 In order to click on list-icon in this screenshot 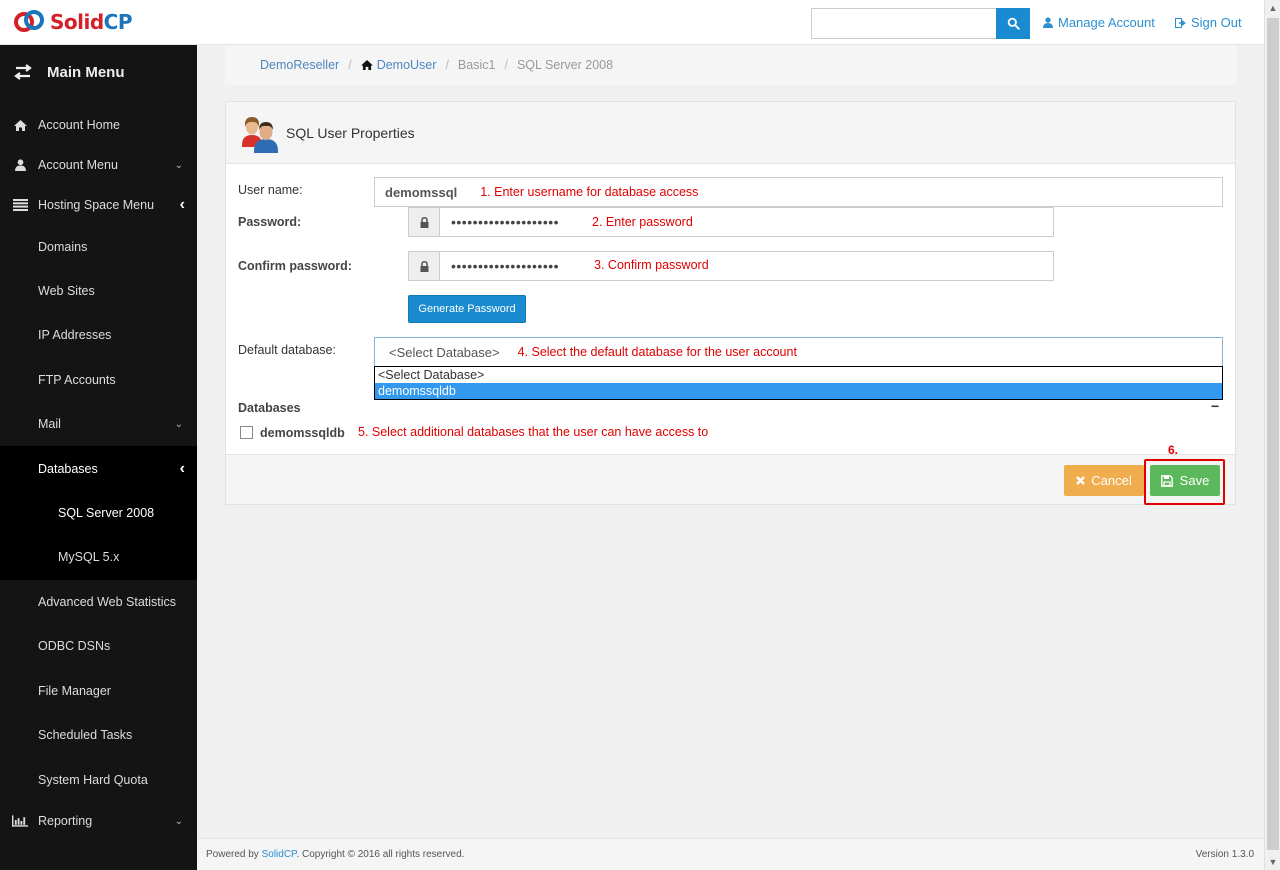, I will do `click(20, 205)`.